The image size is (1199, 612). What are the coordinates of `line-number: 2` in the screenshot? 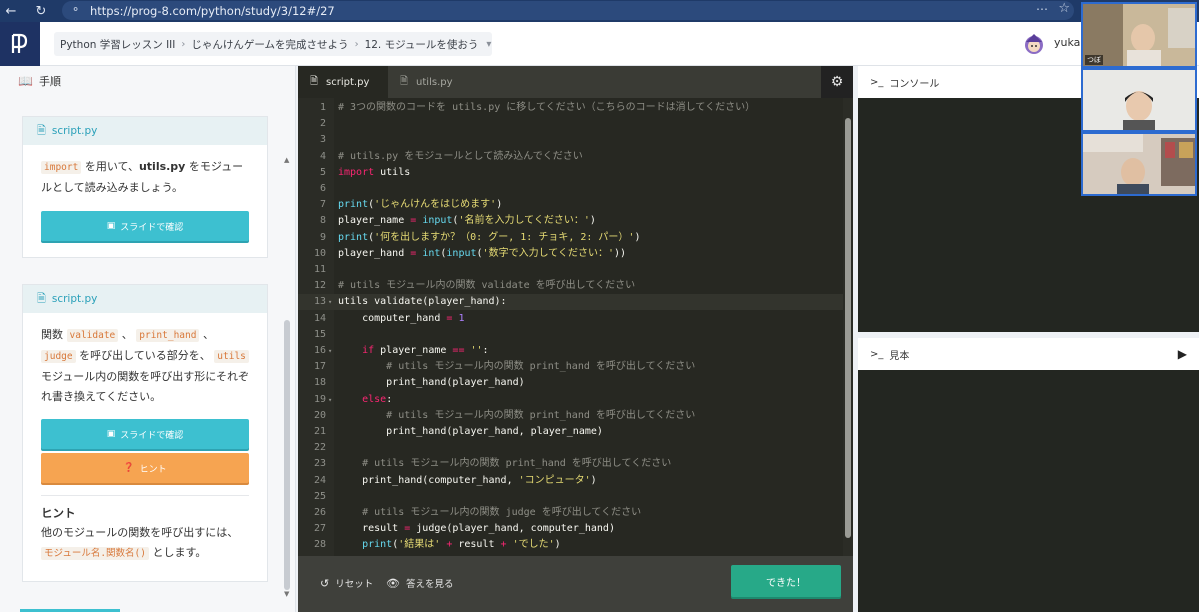 It's located at (322, 124).